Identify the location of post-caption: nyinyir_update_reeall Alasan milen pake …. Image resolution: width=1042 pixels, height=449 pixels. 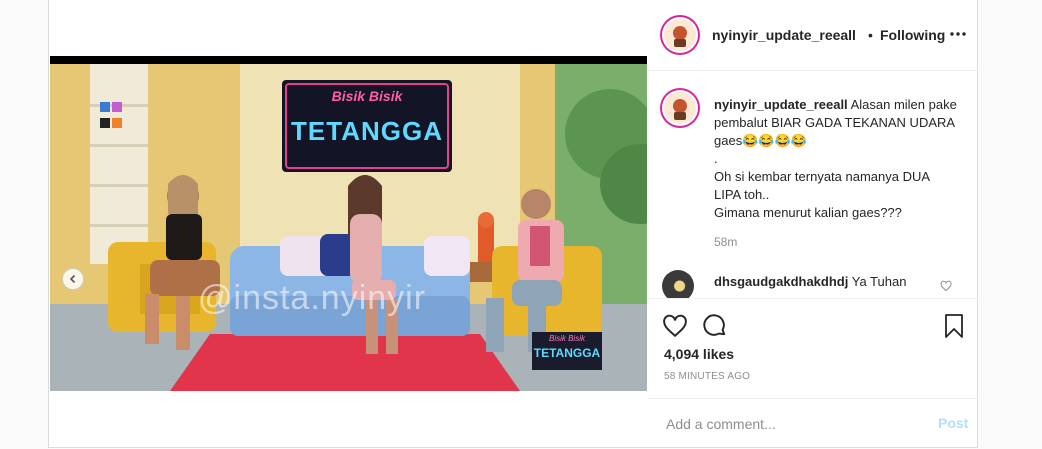
(836, 159).